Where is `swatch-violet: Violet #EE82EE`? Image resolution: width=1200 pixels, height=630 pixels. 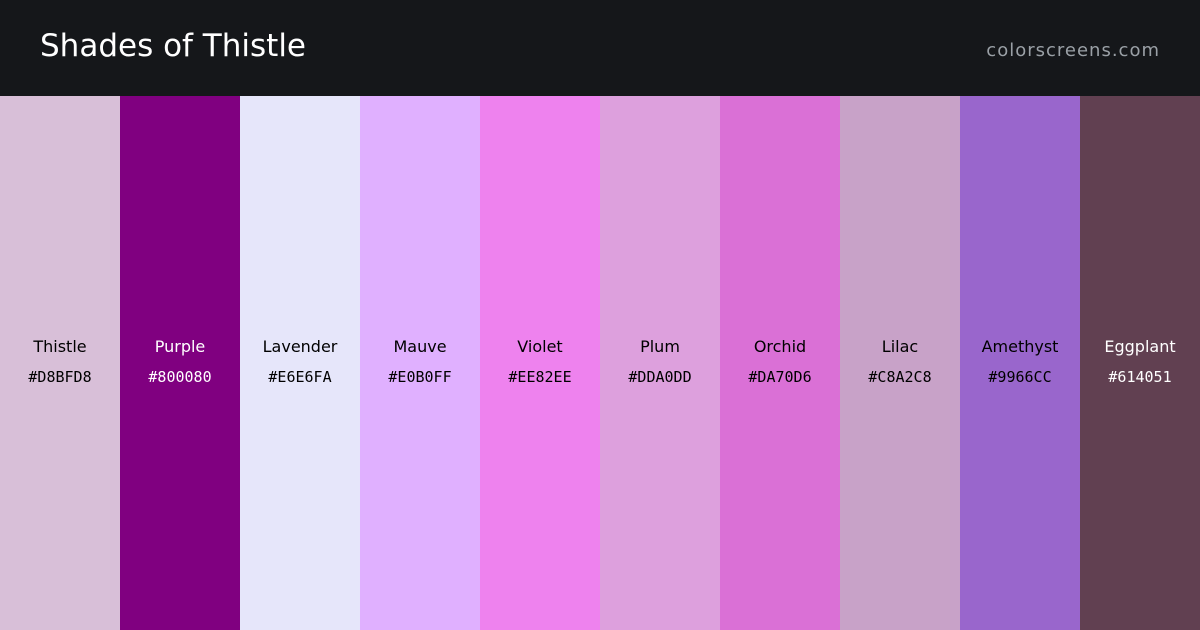
swatch-violet: Violet #EE82EE is located at coordinates (540, 363).